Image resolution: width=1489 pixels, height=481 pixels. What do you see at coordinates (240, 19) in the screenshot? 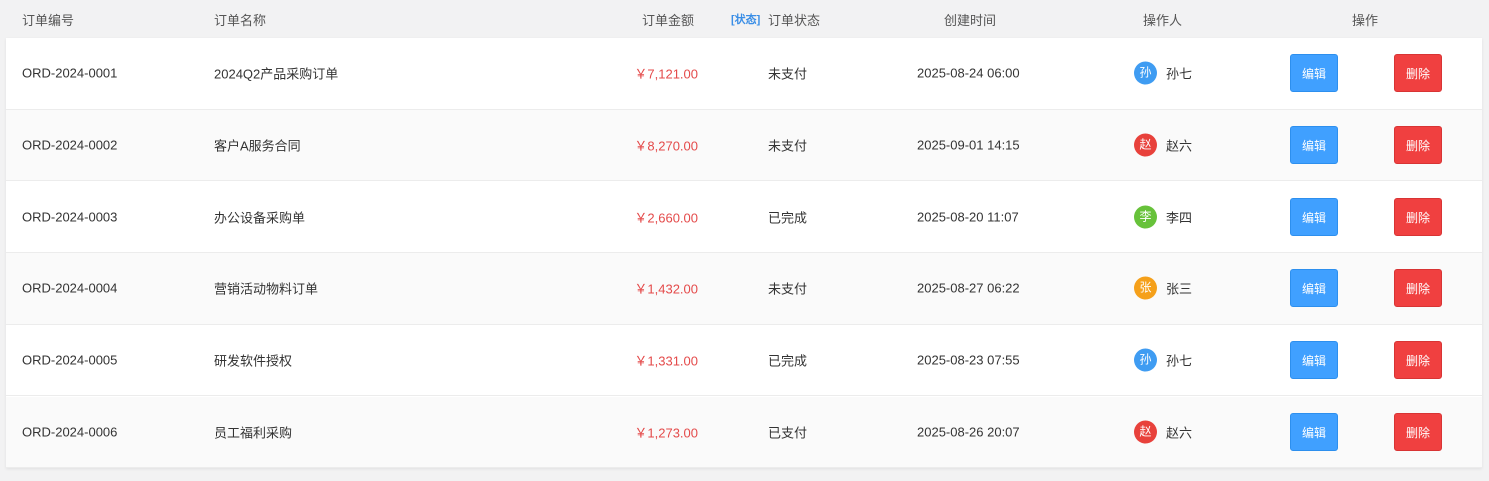
I see `header-order-name: 订单名称` at bounding box center [240, 19].